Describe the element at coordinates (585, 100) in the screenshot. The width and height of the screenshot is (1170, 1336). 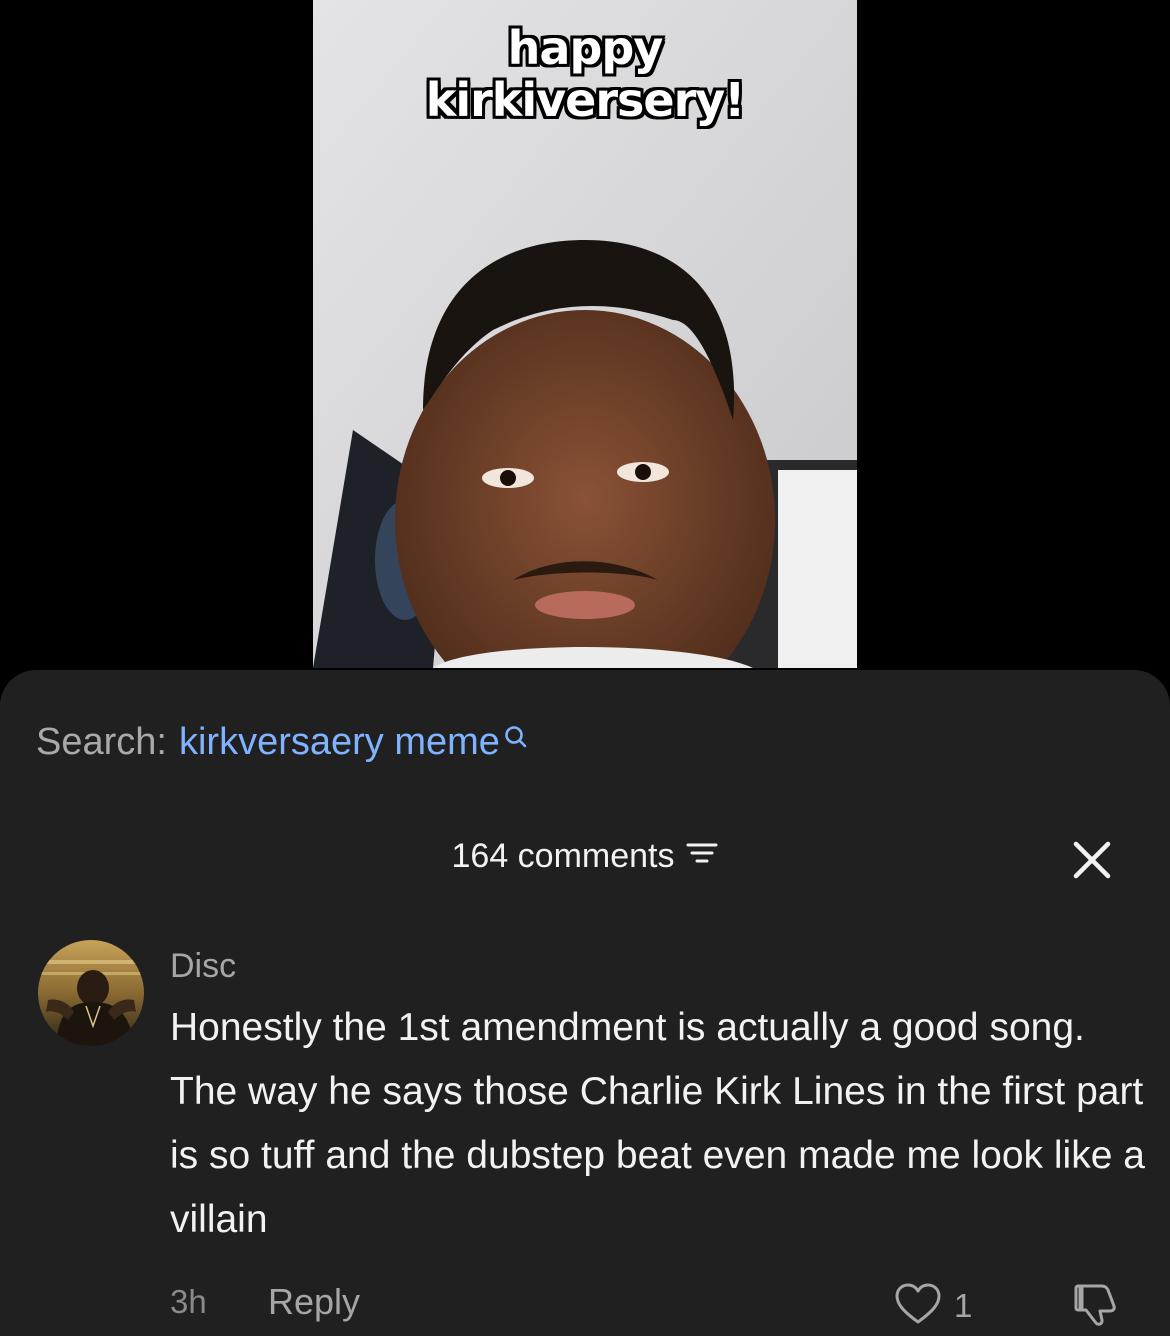
I see `caption-line-2: kirkiversery!` at that location.